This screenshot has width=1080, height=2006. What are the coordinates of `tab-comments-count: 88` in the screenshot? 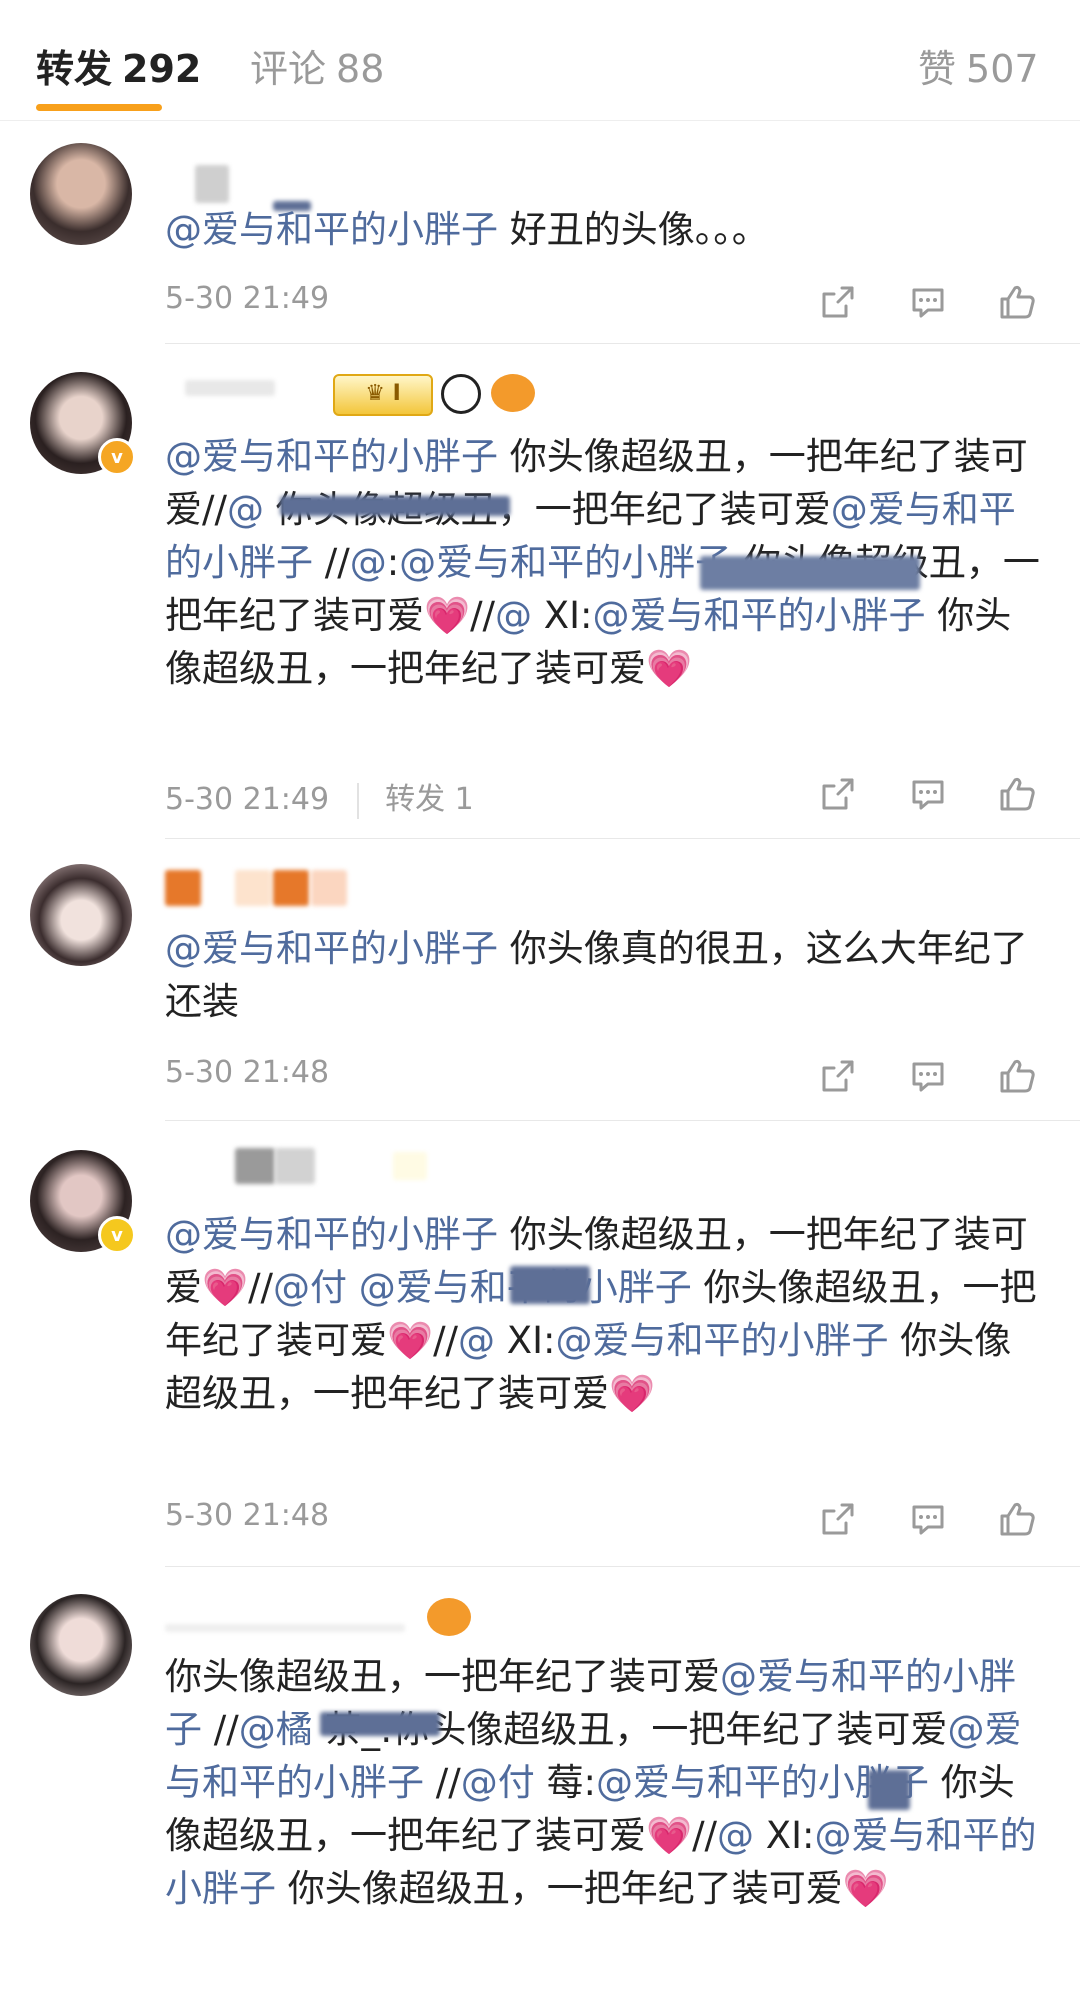 It's located at (360, 69).